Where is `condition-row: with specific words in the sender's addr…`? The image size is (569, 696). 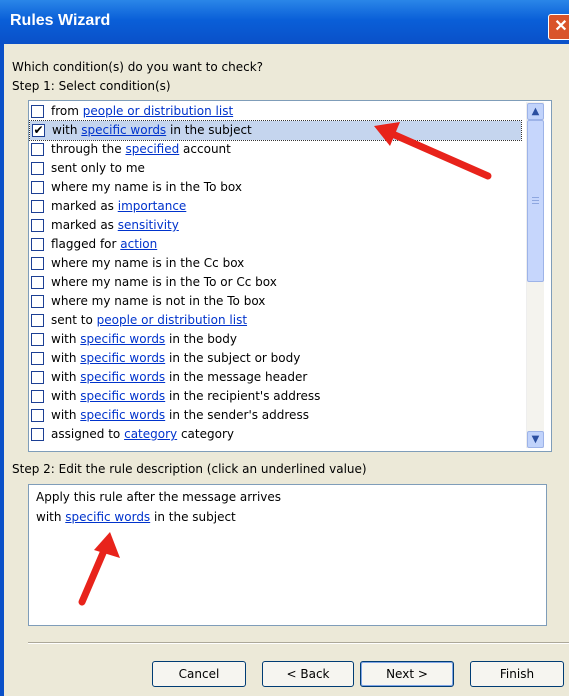 condition-row: with specific words in the sender's addr… is located at coordinates (279, 415).